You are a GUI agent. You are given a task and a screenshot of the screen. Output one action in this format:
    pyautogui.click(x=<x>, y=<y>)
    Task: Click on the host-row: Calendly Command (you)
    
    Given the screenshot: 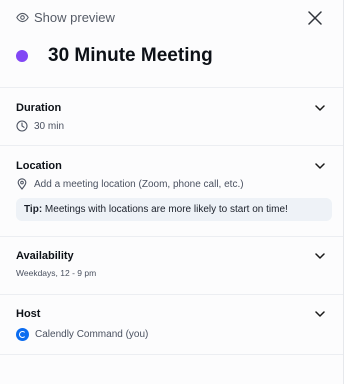 What is the action you would take?
    pyautogui.click(x=173, y=334)
    